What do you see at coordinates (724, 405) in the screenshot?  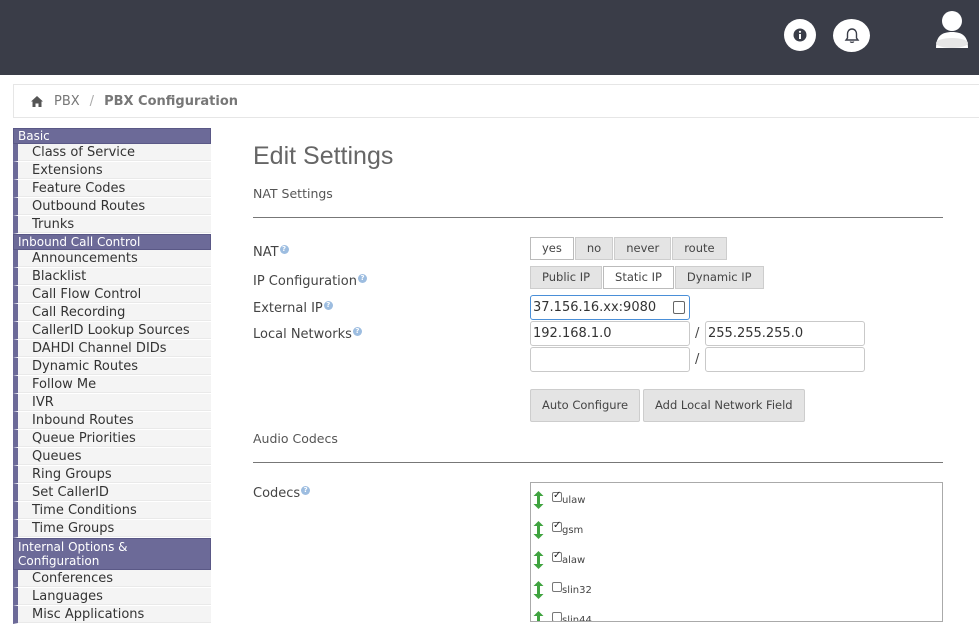 I see `add-local-network-field-button: Add Local Network Field` at bounding box center [724, 405].